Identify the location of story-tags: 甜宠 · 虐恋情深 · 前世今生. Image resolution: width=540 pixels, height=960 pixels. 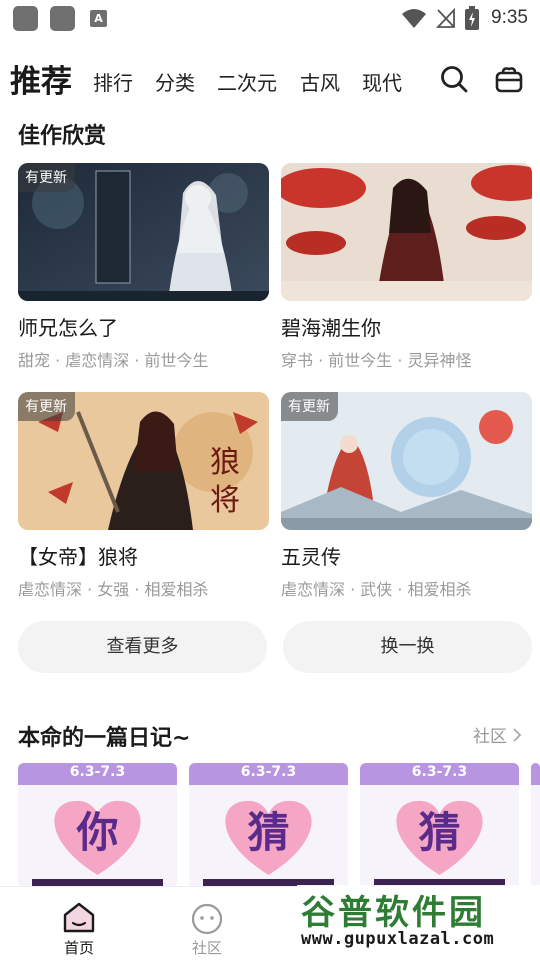
(113, 360).